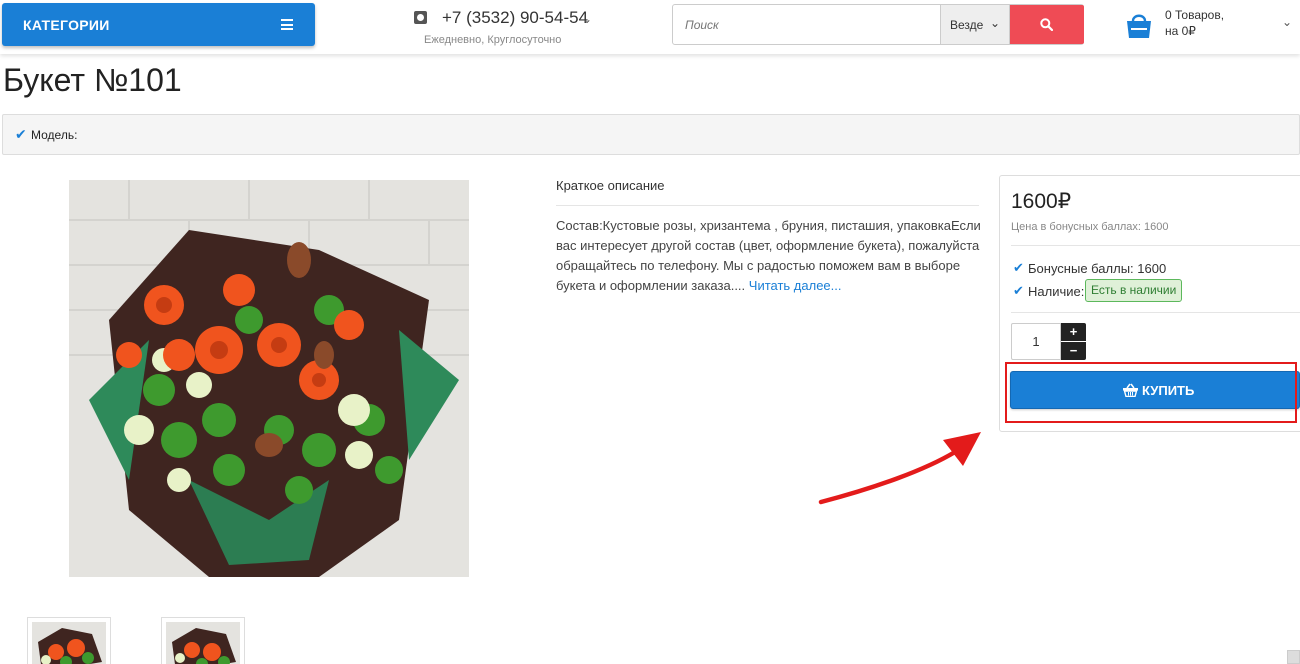 The image size is (1300, 664). Describe the element at coordinates (1168, 390) in the screenshot. I see `buy-label: КУПИТЬ` at that location.